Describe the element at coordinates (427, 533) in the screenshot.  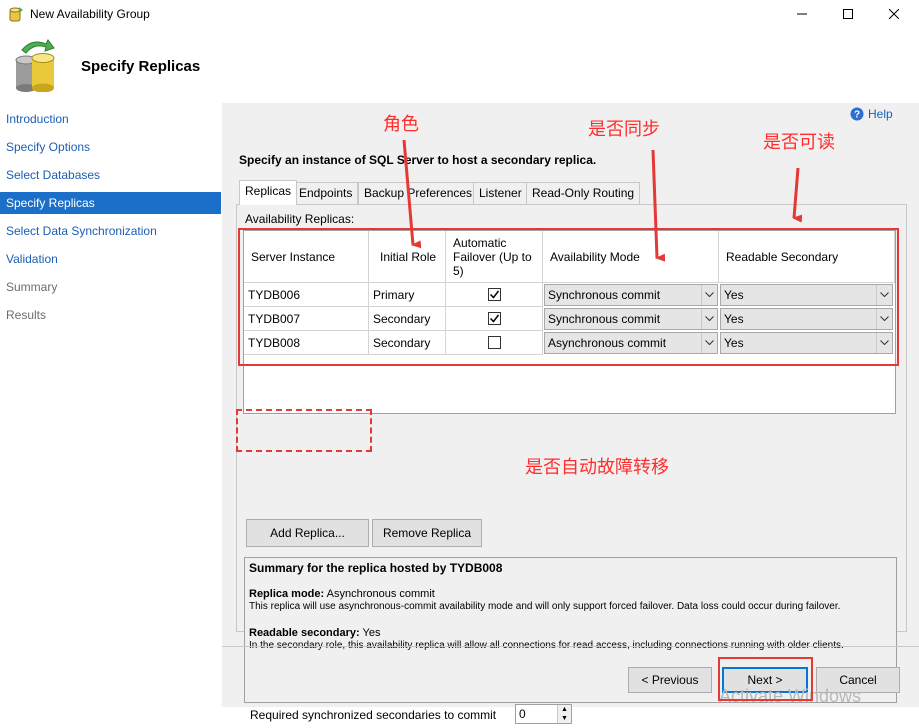
I see `remove-replica-button: Remove Replica` at that location.